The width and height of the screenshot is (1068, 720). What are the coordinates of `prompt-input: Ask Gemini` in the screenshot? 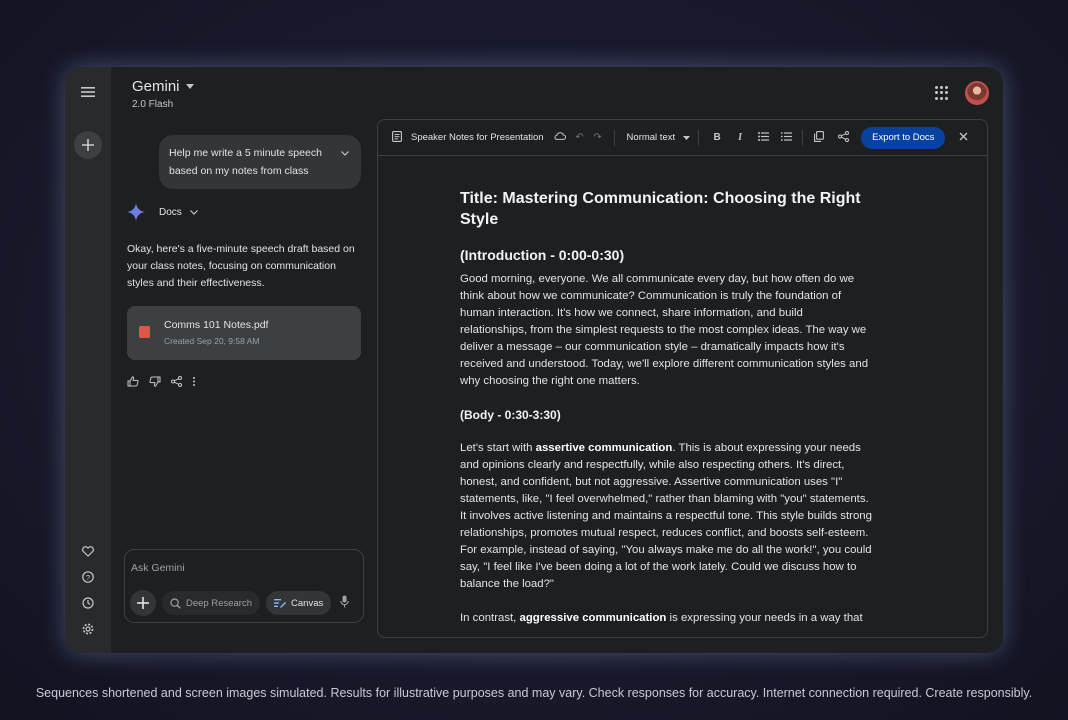 It's located at (158, 568).